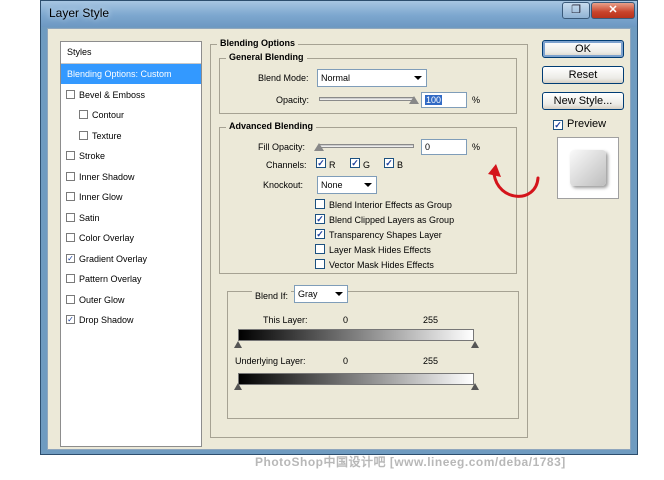 The width and height of the screenshot is (664, 480). Describe the element at coordinates (131, 115) in the screenshot. I see `style-item: Contour` at that location.